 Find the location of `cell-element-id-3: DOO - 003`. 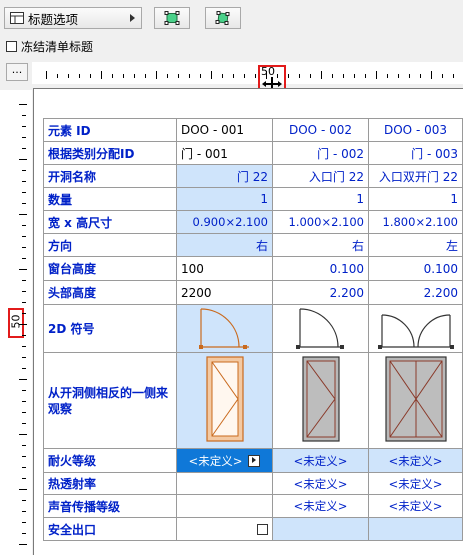

cell-element-id-3: DOO - 003 is located at coordinates (415, 130).